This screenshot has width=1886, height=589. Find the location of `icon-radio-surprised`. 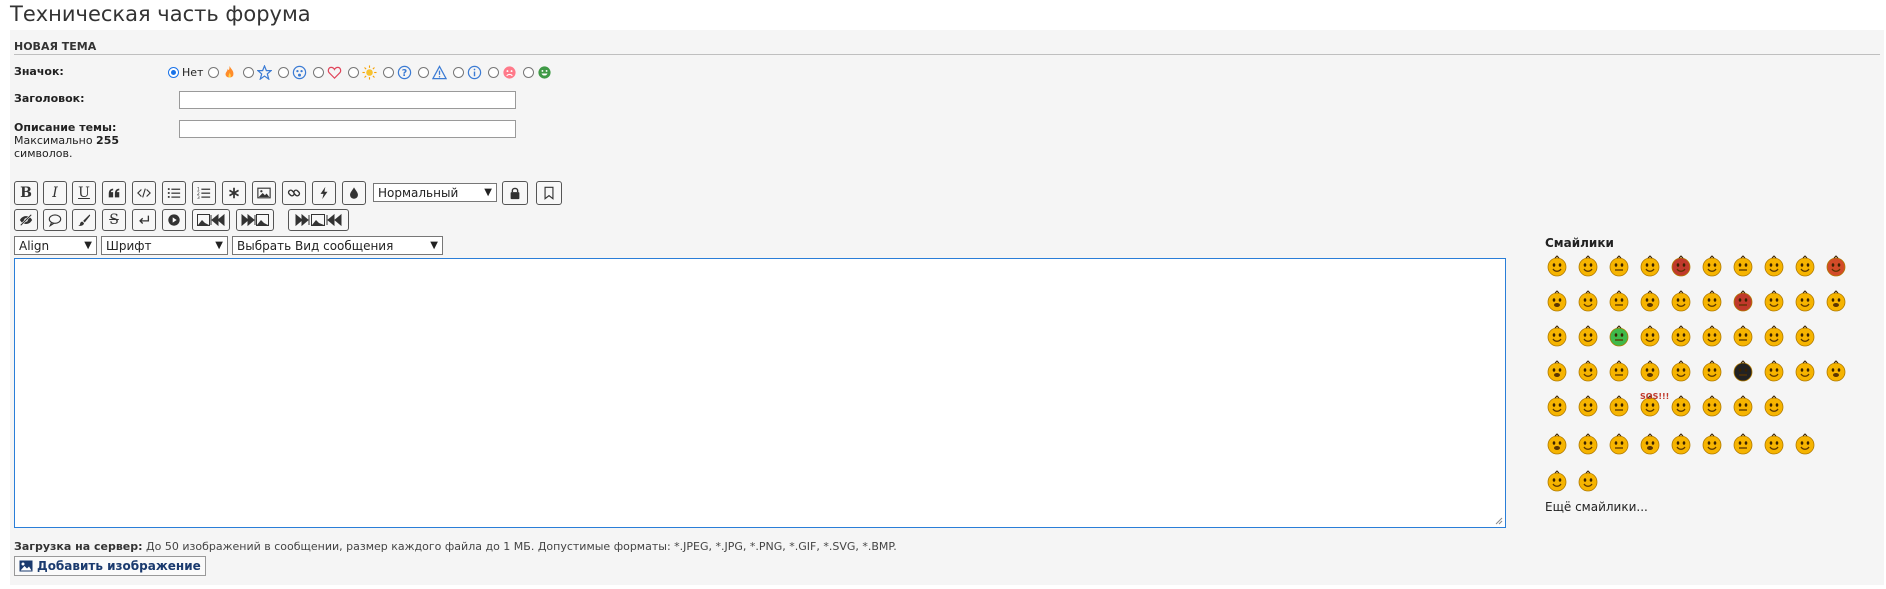

icon-radio-surprised is located at coordinates (284, 72).